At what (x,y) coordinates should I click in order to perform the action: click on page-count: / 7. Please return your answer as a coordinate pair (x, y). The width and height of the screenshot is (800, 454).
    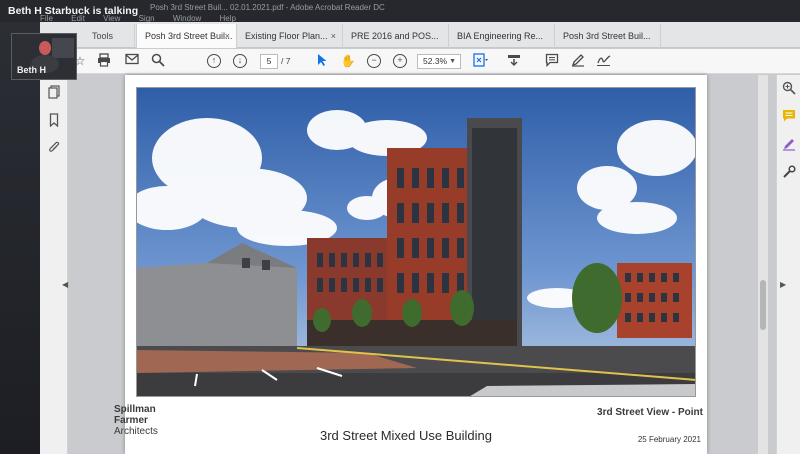
    Looking at the image, I should click on (286, 61).